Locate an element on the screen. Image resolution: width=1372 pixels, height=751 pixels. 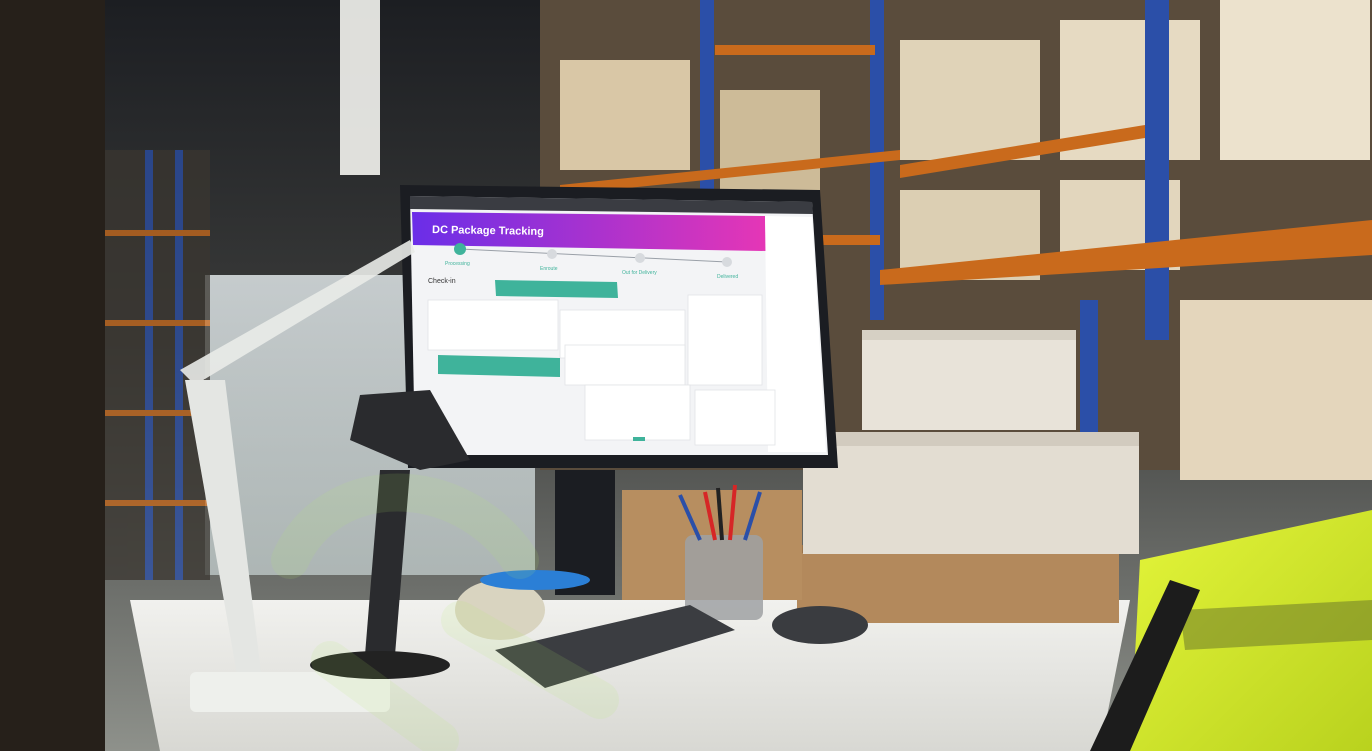
mouse is located at coordinates (820, 625).